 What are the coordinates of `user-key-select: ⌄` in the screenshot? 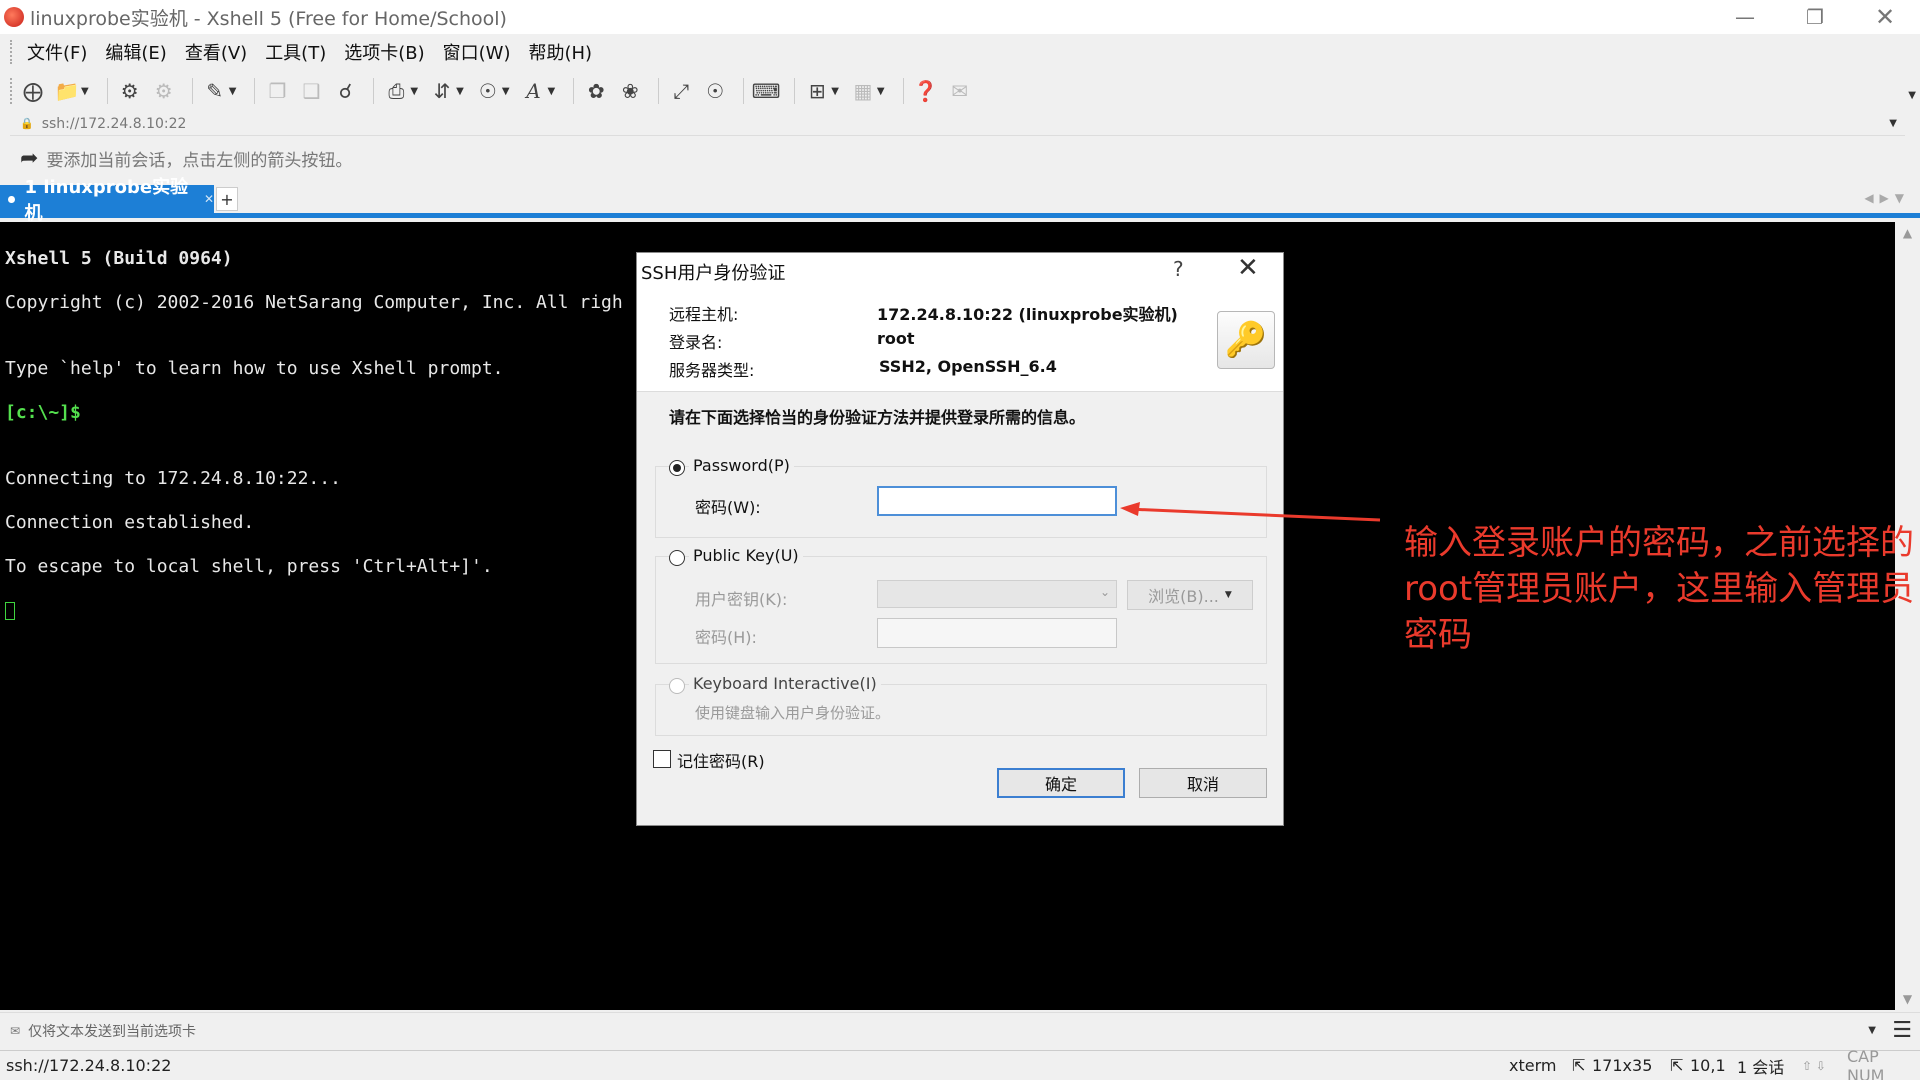 It's located at (997, 594).